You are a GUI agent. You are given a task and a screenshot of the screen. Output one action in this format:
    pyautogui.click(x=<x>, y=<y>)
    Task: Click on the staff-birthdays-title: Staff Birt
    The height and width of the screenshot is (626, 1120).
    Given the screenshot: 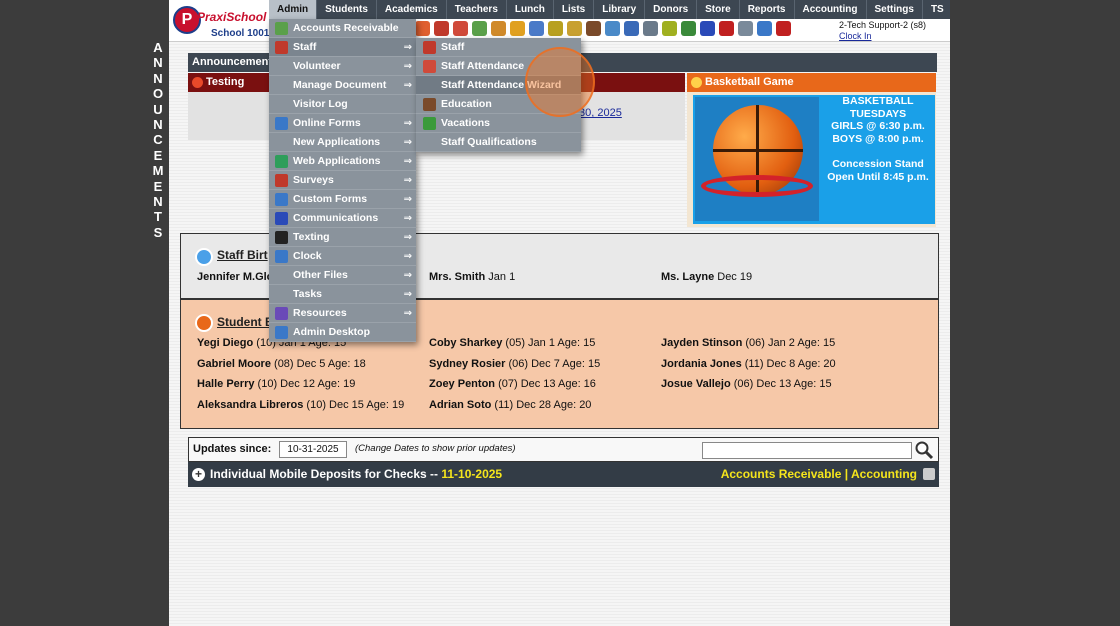 What is the action you would take?
    pyautogui.click(x=242, y=255)
    